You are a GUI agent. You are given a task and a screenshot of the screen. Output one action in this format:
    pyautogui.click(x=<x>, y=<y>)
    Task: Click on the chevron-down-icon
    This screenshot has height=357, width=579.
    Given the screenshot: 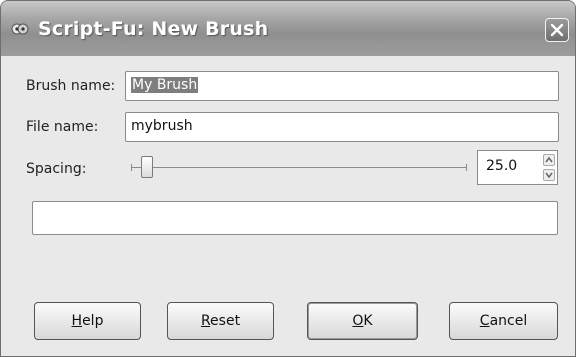 What is the action you would take?
    pyautogui.click(x=549, y=175)
    